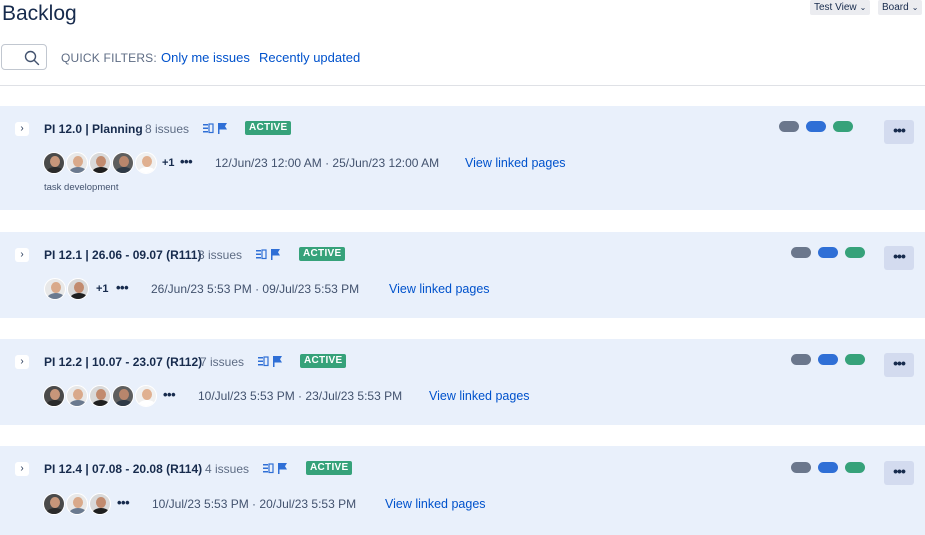 This screenshot has height=535, width=925. I want to click on top-bar: Backlog Test View ⌄ Board ⌄, so click(462, 20).